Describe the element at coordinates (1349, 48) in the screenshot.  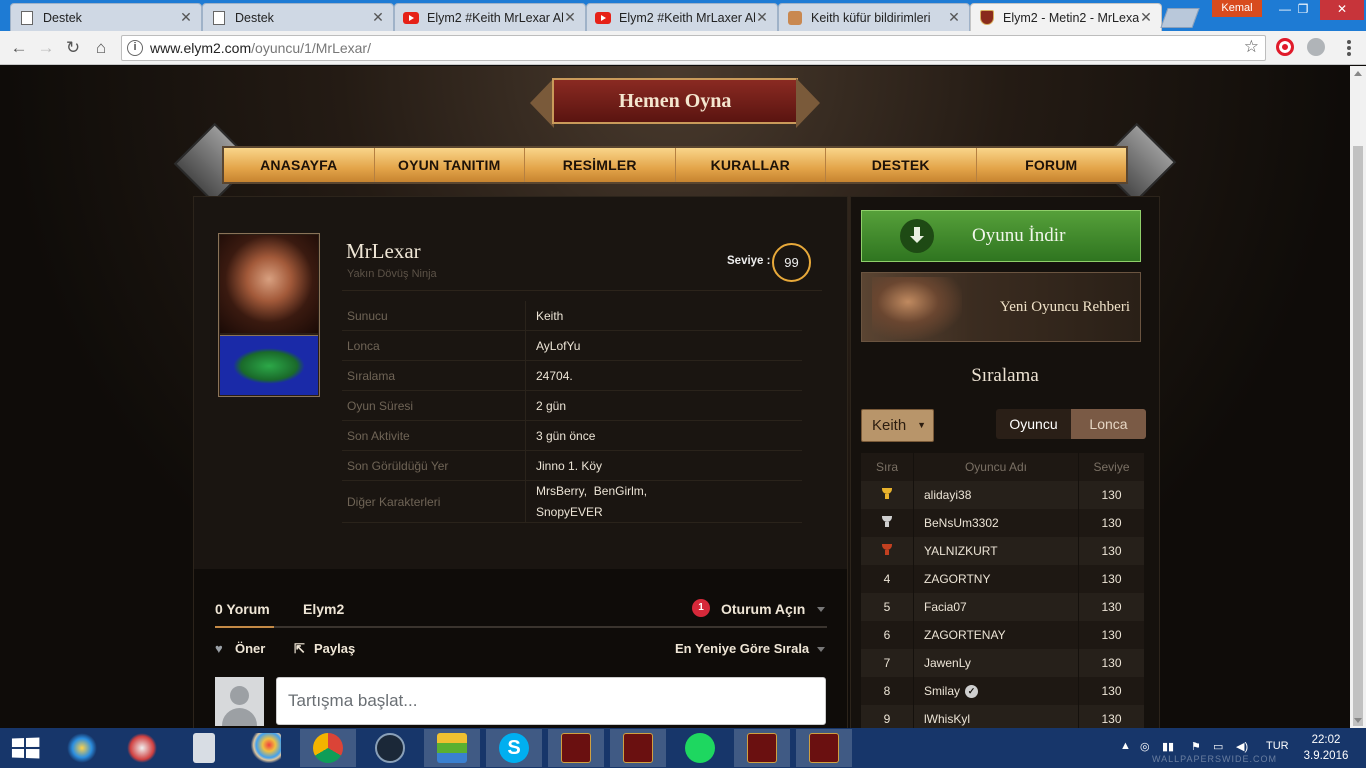
I see `browser-menu-icon` at that location.